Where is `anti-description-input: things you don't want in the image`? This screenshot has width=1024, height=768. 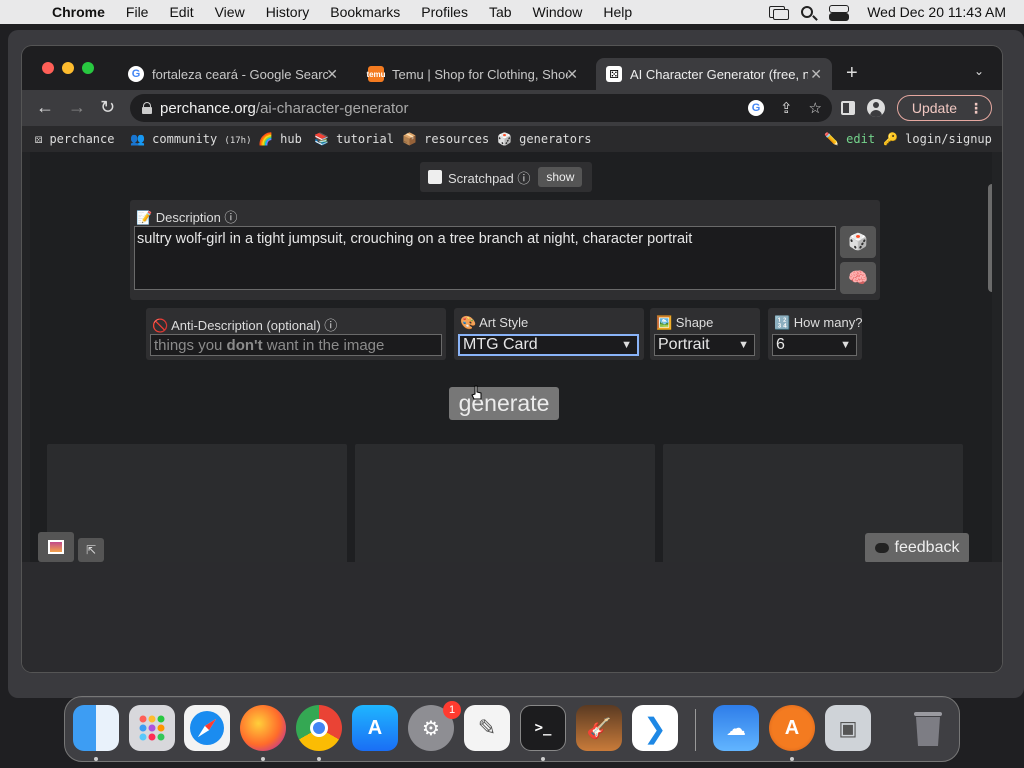 anti-description-input: things you don't want in the image is located at coordinates (296, 345).